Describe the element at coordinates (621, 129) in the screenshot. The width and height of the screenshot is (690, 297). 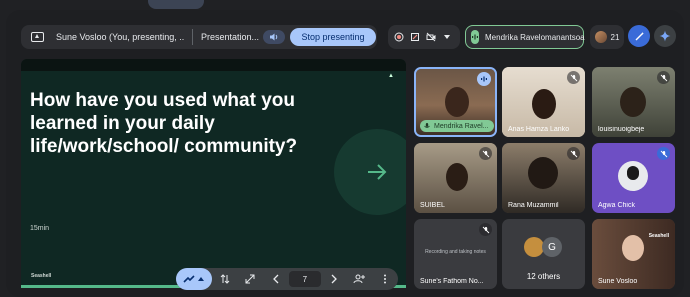
I see `participant-name: louisinuoigbeje` at that location.